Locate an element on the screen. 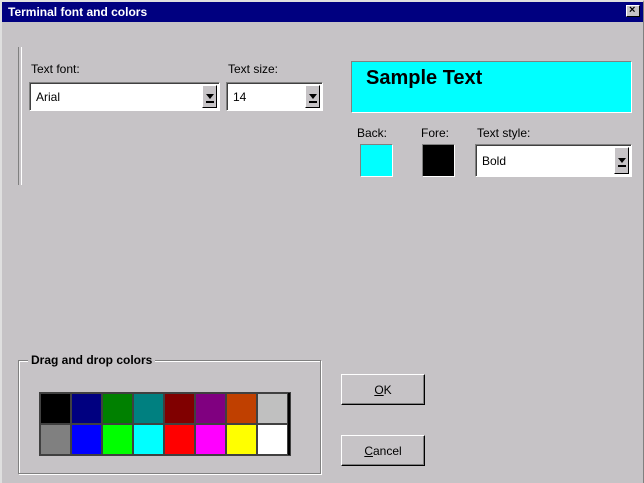  back-label: Back: is located at coordinates (372, 133).